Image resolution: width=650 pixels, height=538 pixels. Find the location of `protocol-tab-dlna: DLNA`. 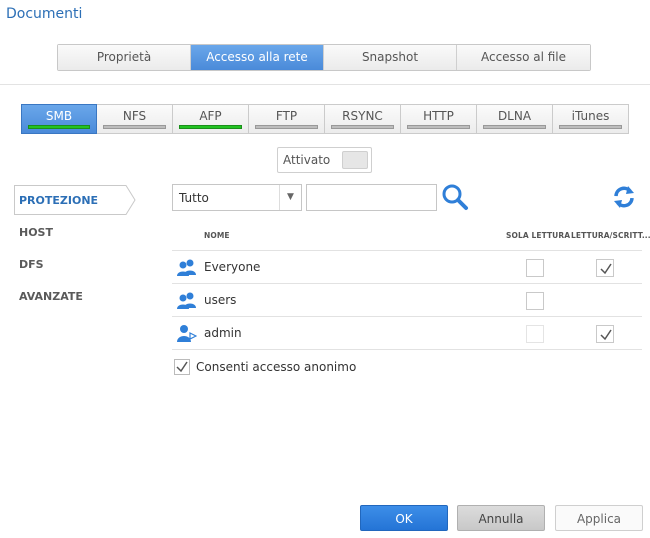

protocol-tab-dlna: DLNA is located at coordinates (515, 119).